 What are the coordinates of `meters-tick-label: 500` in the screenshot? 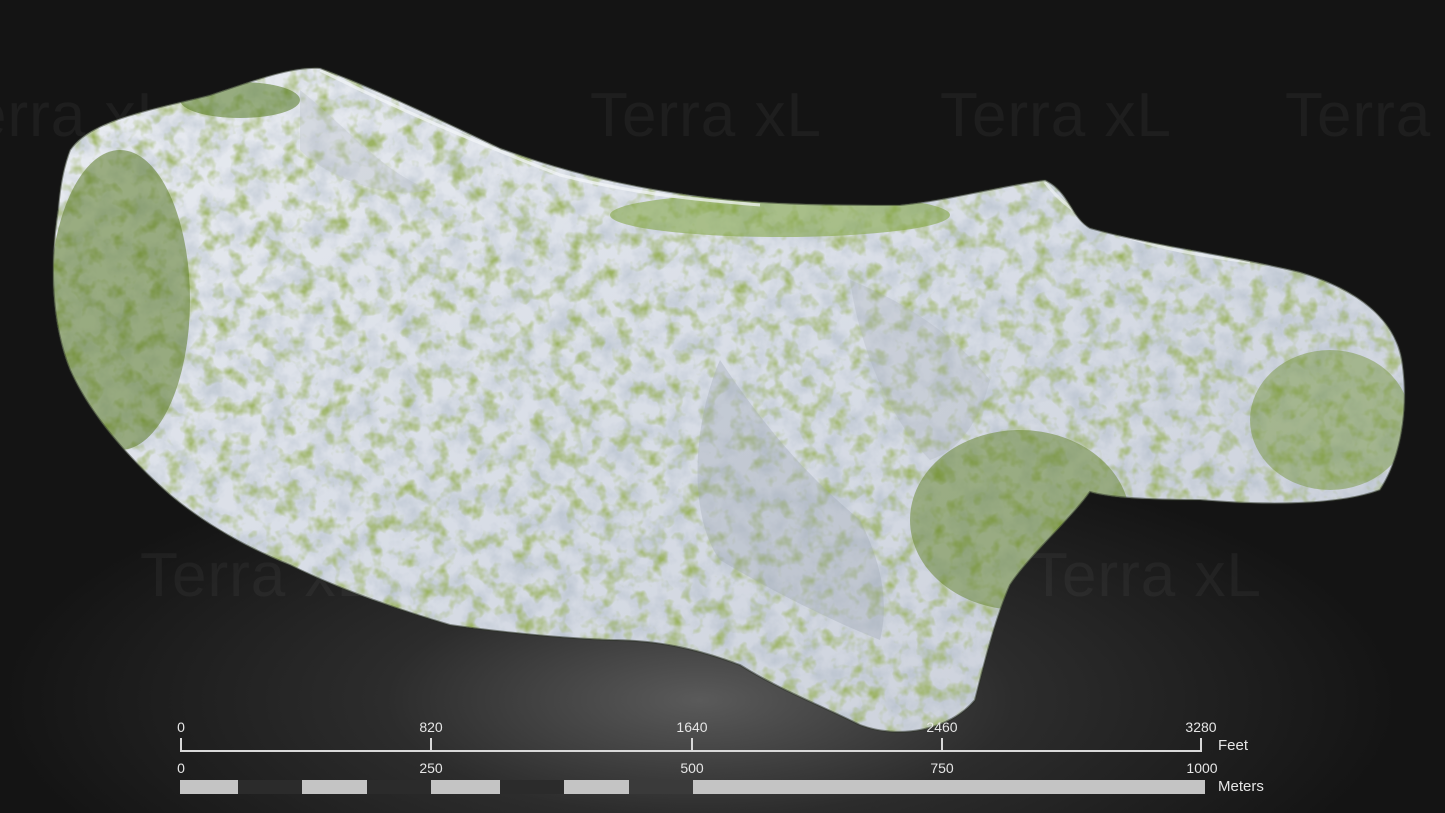 It's located at (692, 768).